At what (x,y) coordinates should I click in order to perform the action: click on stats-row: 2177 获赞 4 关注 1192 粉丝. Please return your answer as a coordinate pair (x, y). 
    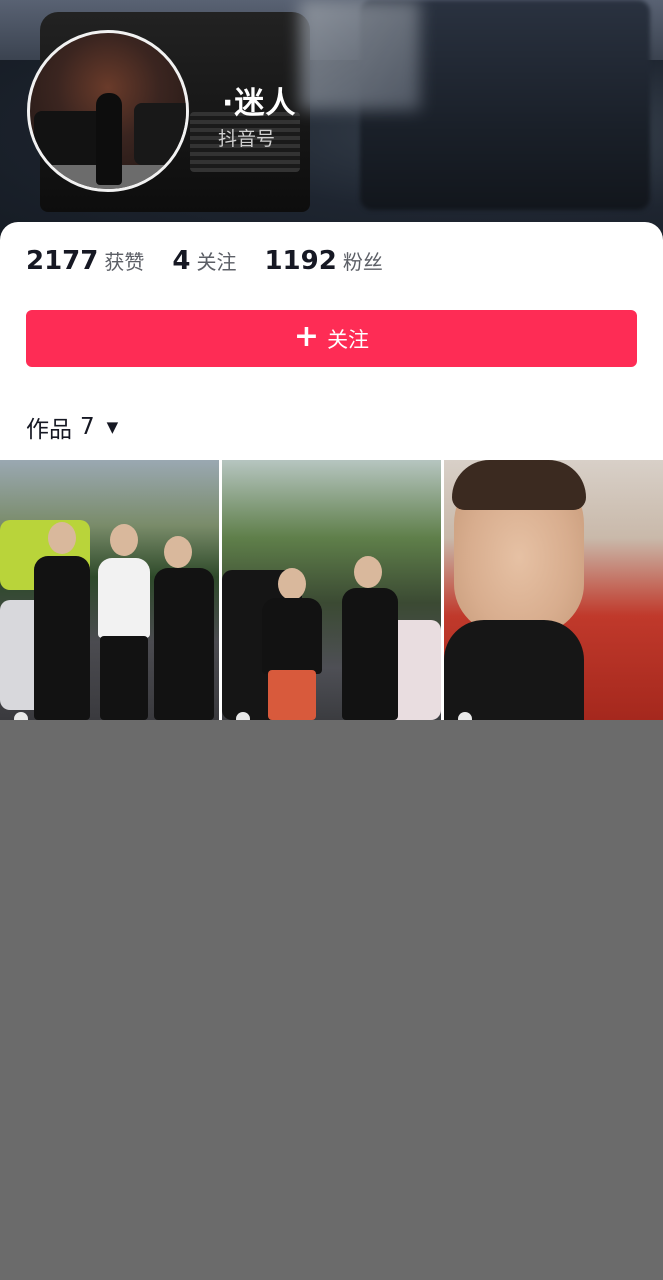
    Looking at the image, I should click on (204, 261).